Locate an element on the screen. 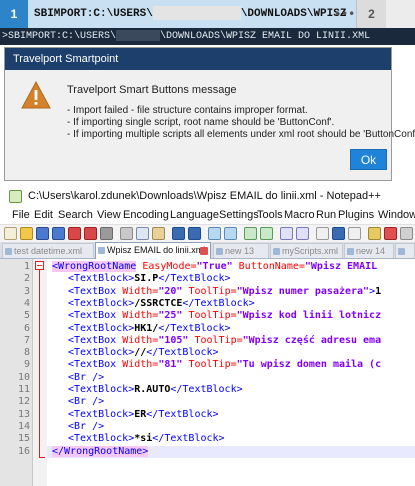 This screenshot has width=415, height=486. code-token-tag: <WrongRootName is located at coordinates (94, 266).